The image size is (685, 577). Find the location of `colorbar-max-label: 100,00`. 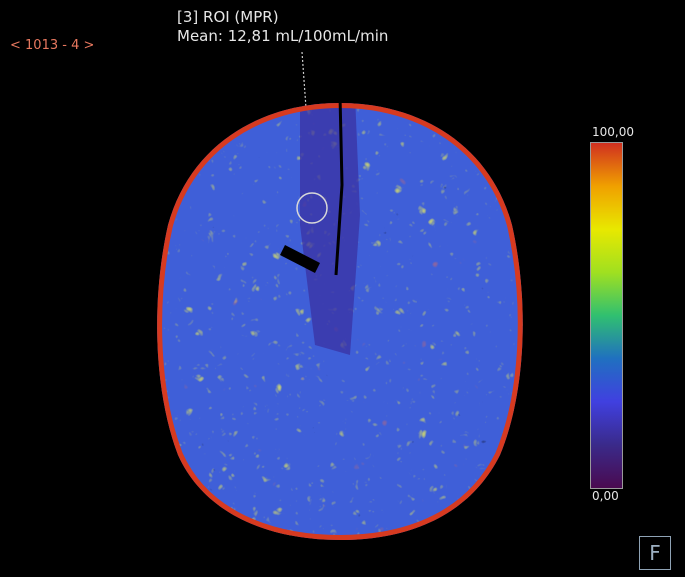

colorbar-max-label: 100,00 is located at coordinates (613, 132).